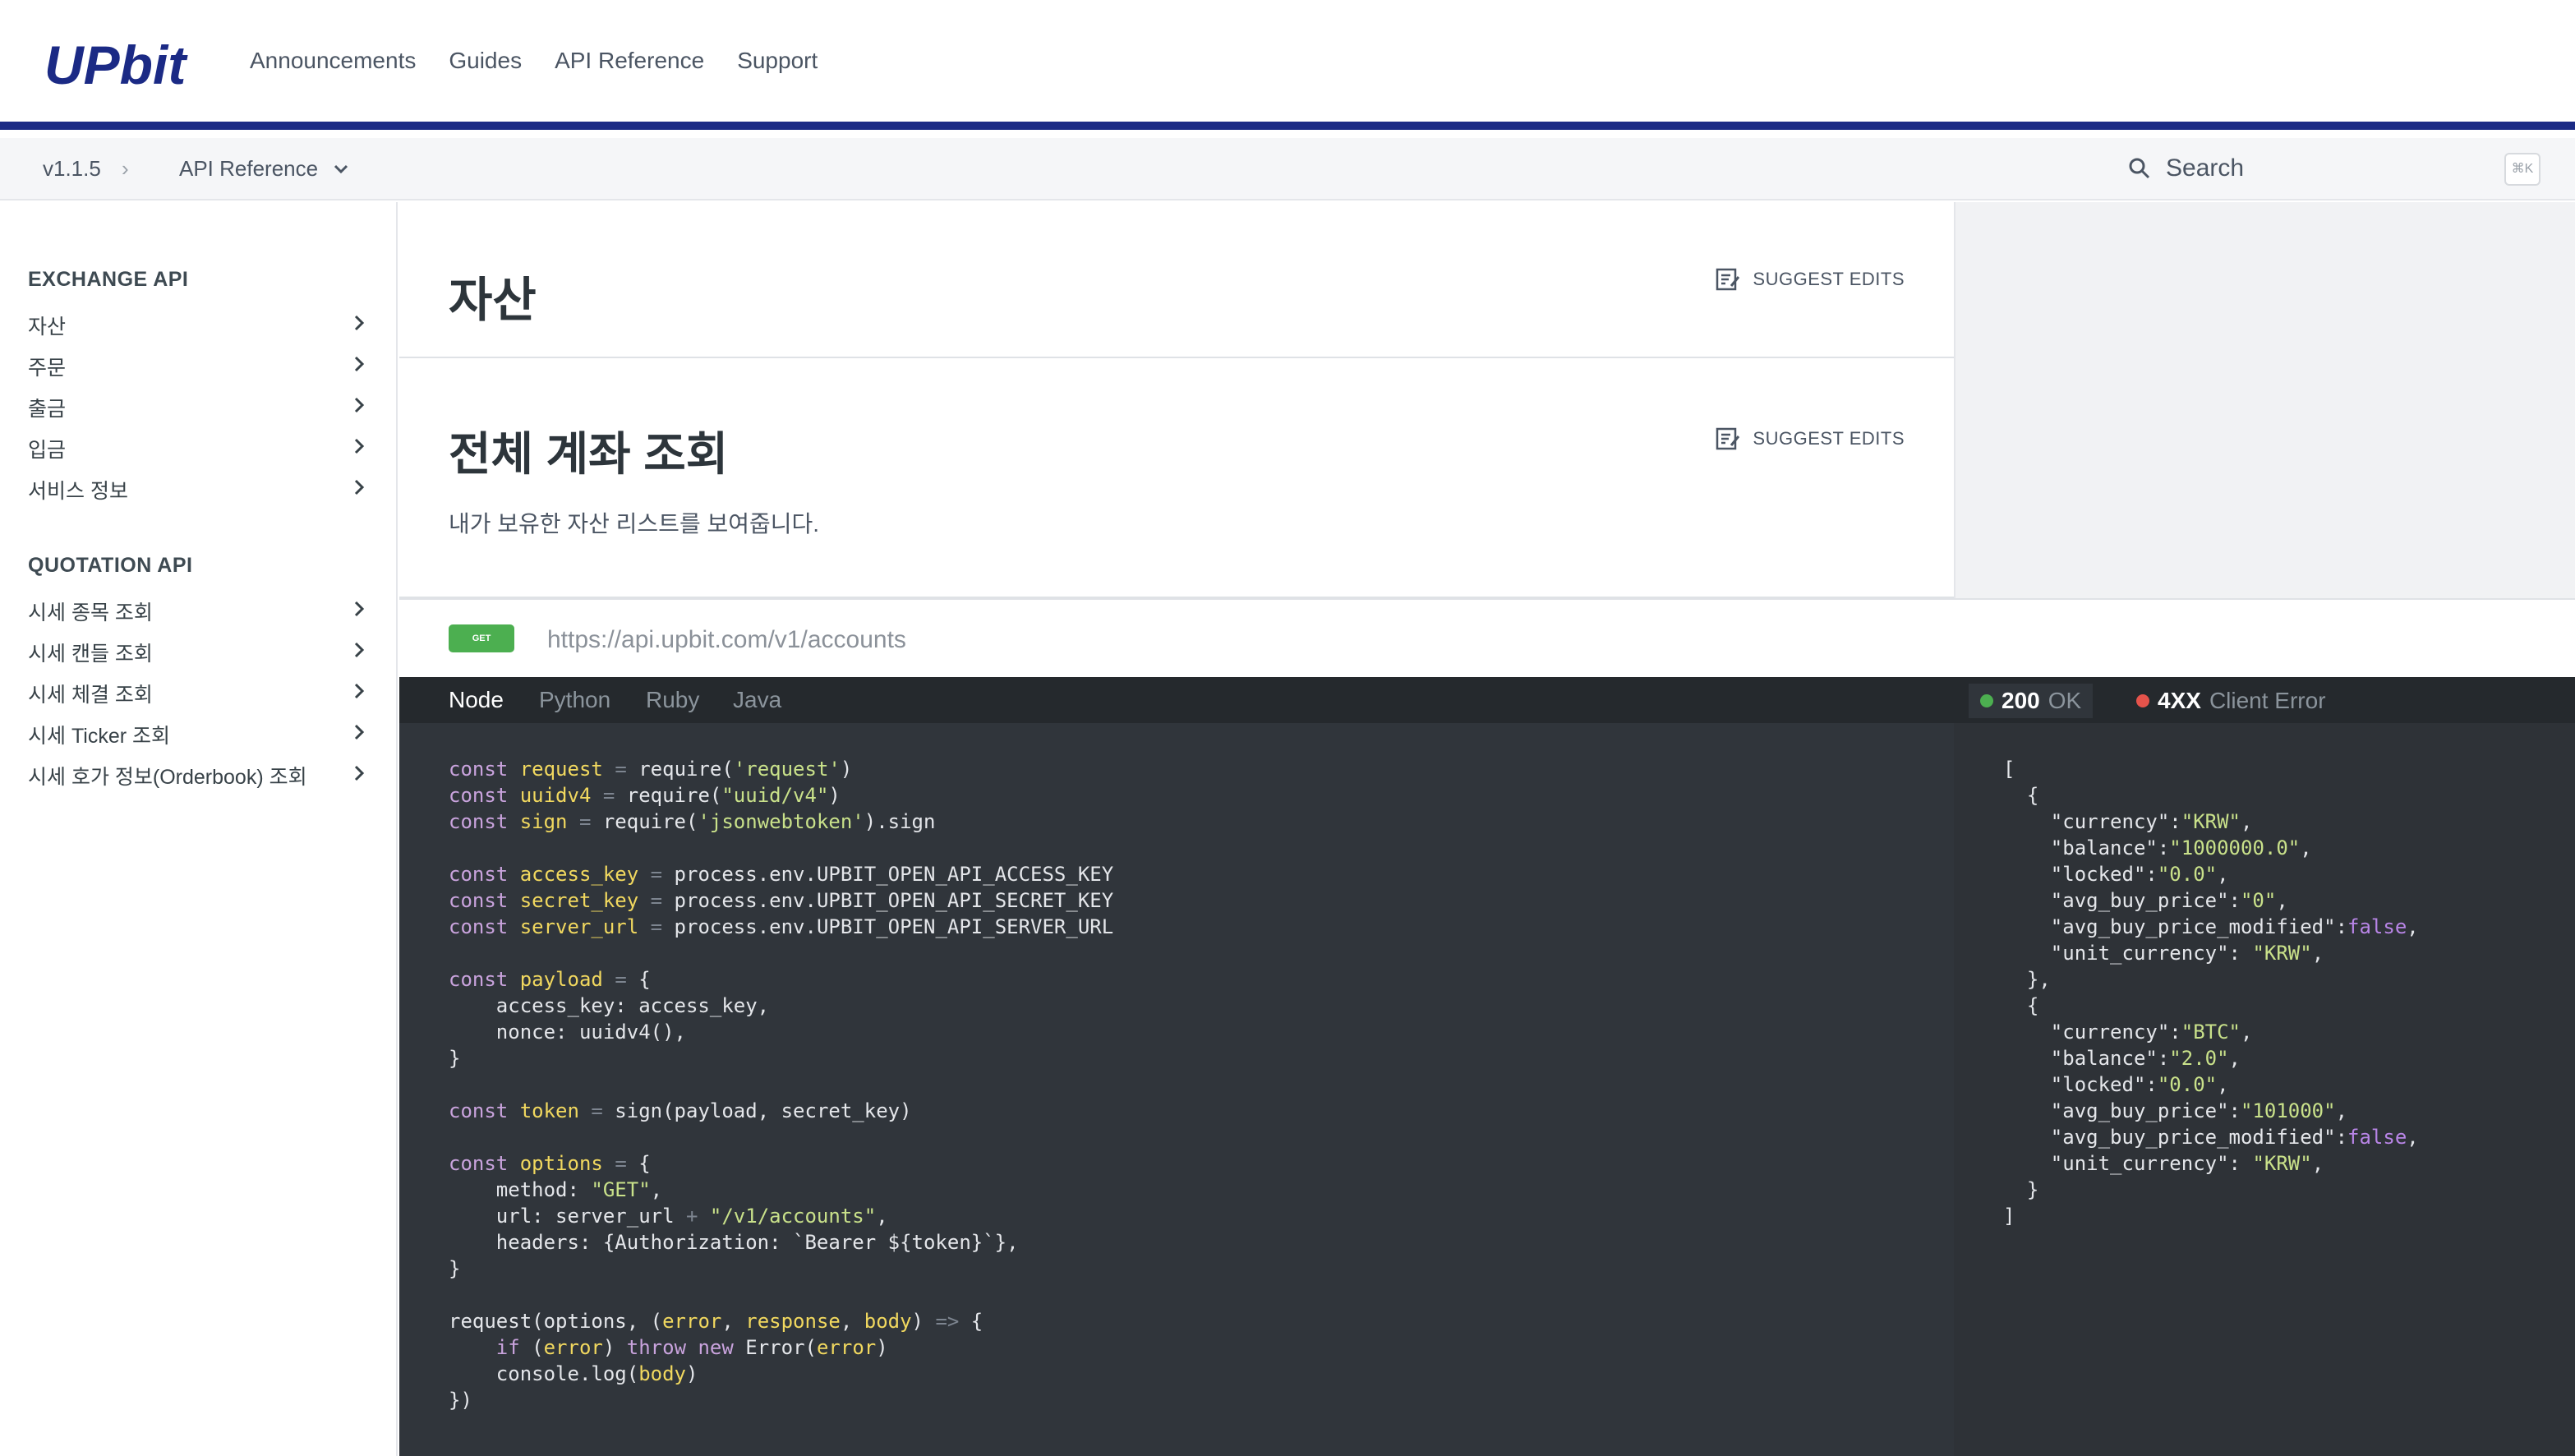 Image resolution: width=2575 pixels, height=1456 pixels. Describe the element at coordinates (672, 700) in the screenshot. I see `tab-ruby: Ruby` at that location.